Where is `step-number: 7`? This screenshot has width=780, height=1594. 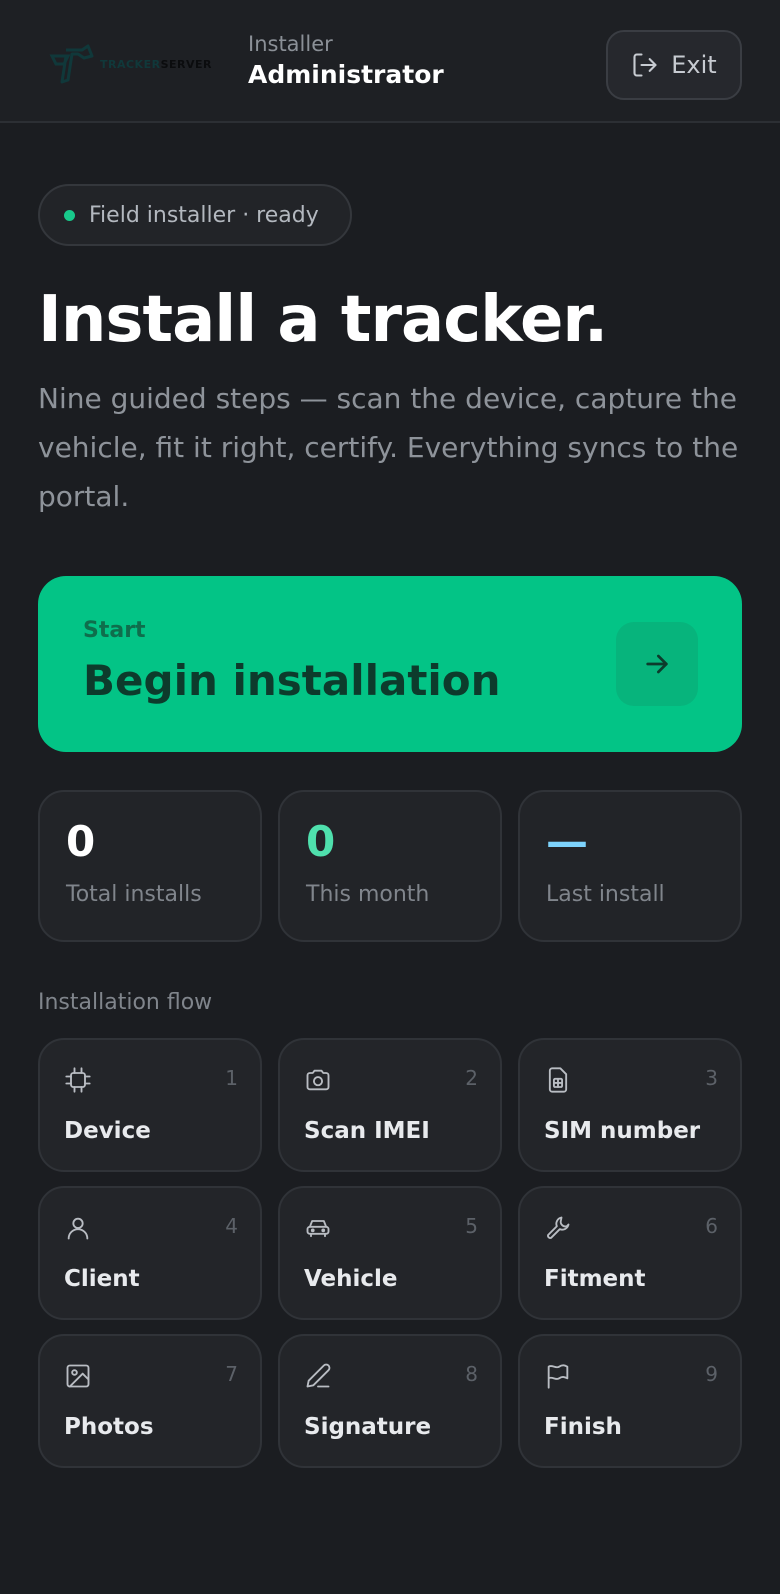 step-number: 7 is located at coordinates (231, 1374).